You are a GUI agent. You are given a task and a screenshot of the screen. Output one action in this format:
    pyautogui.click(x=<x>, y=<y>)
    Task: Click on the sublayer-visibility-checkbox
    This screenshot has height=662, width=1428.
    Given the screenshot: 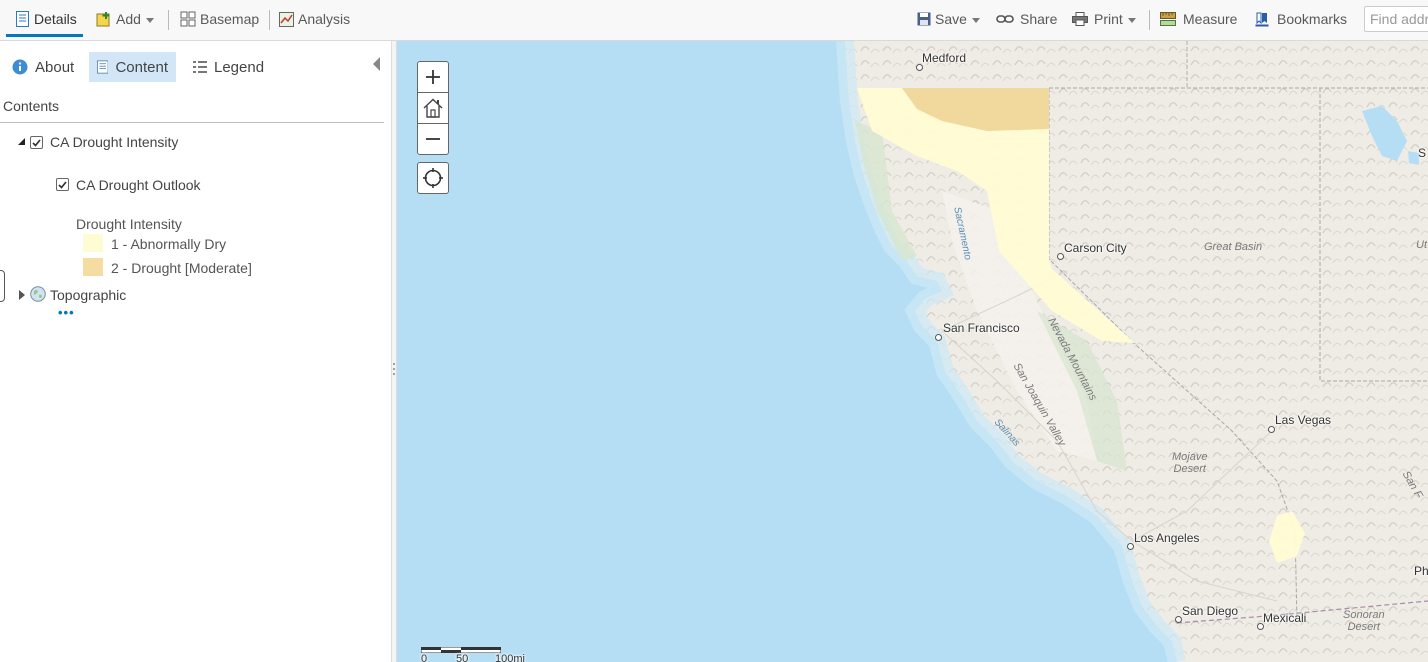 What is the action you would take?
    pyautogui.click(x=62, y=184)
    